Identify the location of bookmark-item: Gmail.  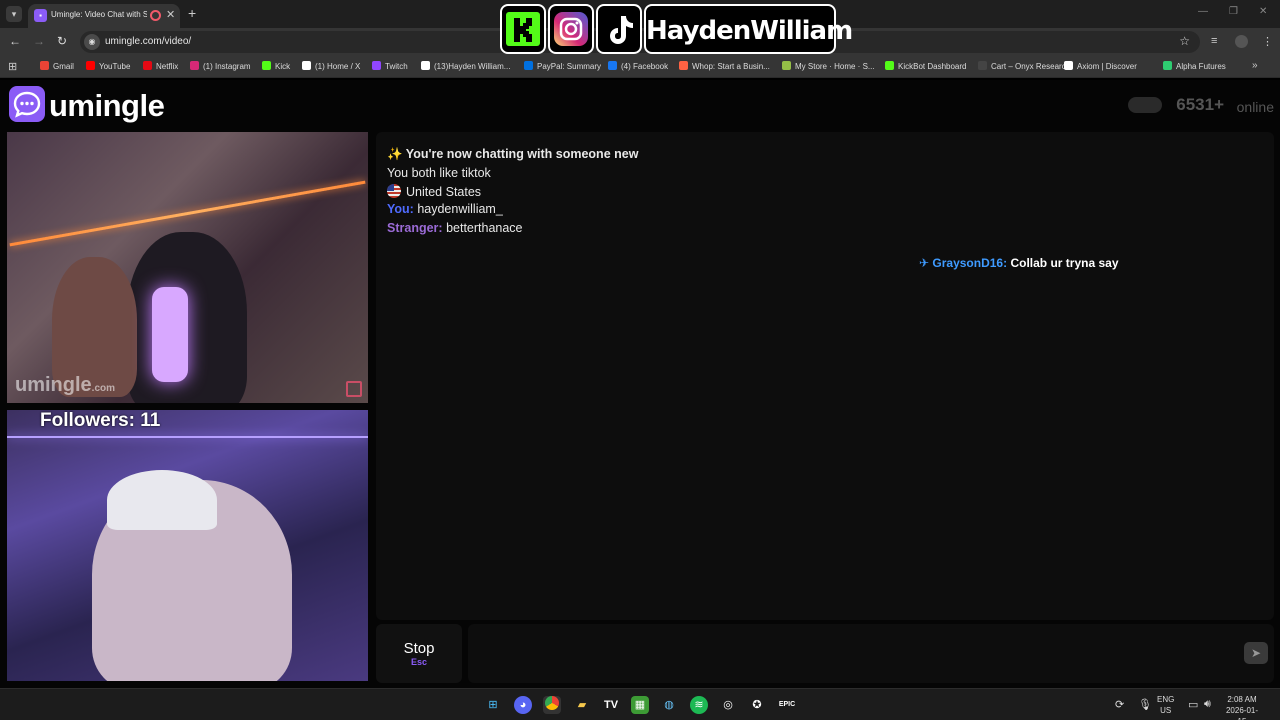
(57, 66).